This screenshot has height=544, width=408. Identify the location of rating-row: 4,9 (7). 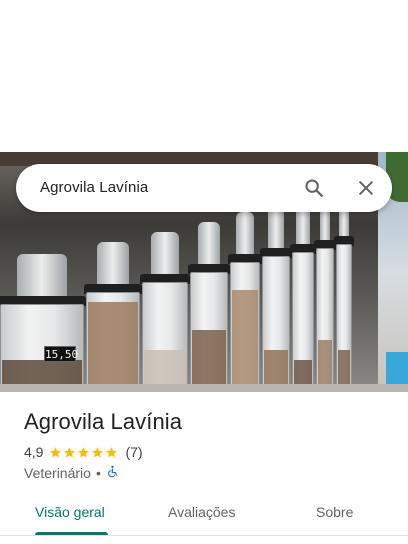
(83, 452).